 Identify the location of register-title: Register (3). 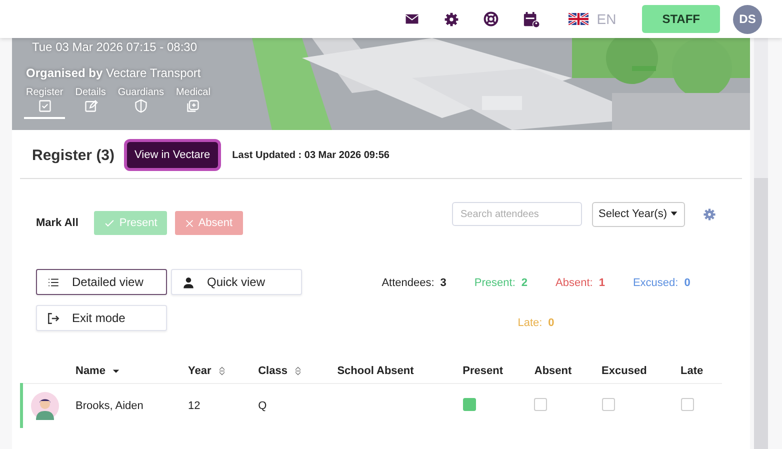
(73, 155).